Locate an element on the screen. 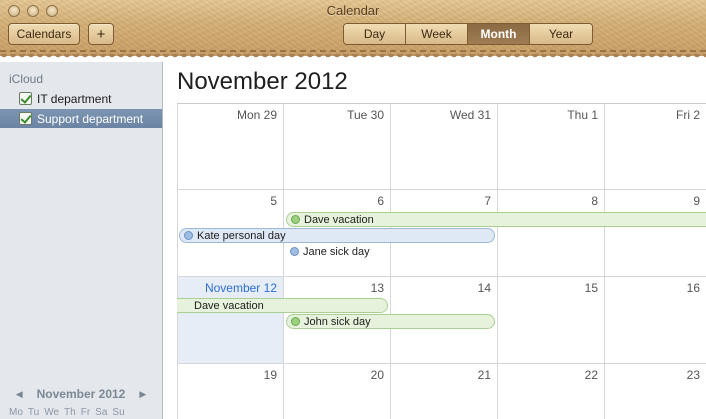 The image size is (706, 419). add-event-button: + is located at coordinates (101, 34).